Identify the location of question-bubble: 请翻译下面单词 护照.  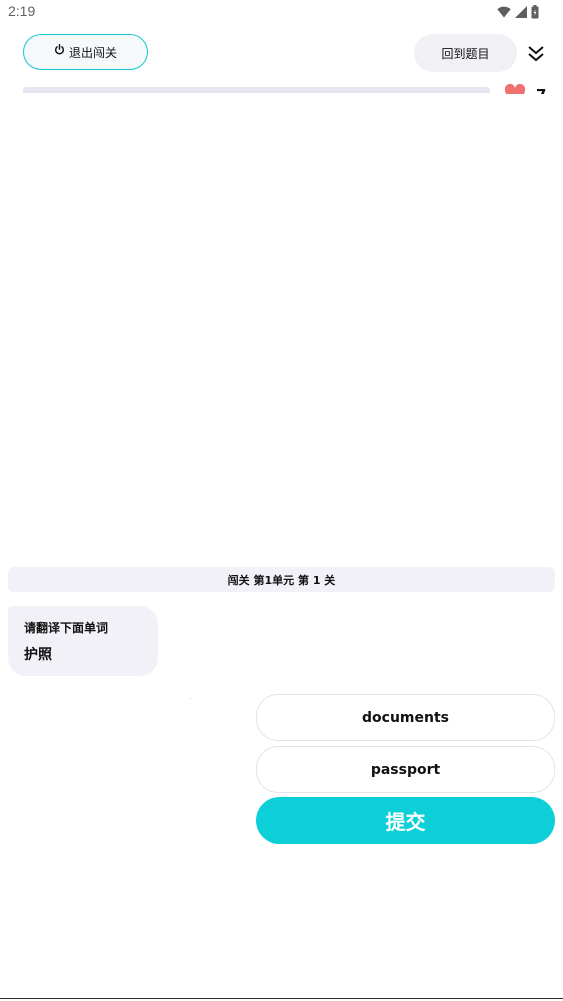
(83, 641).